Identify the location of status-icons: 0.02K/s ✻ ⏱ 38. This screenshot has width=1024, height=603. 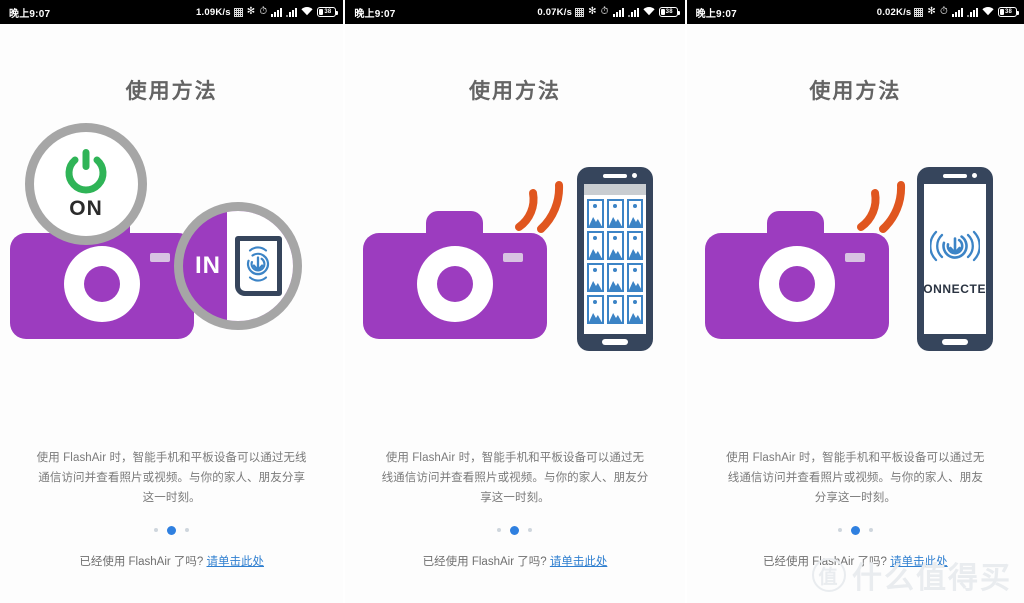
(947, 12).